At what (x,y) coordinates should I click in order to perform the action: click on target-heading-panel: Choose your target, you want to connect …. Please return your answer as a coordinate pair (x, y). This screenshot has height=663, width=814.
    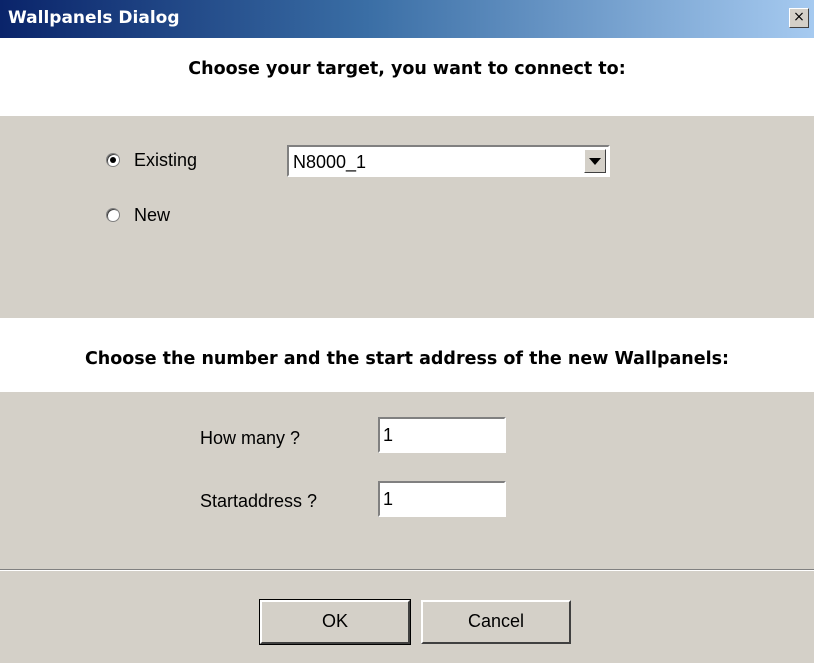
    Looking at the image, I should click on (407, 77).